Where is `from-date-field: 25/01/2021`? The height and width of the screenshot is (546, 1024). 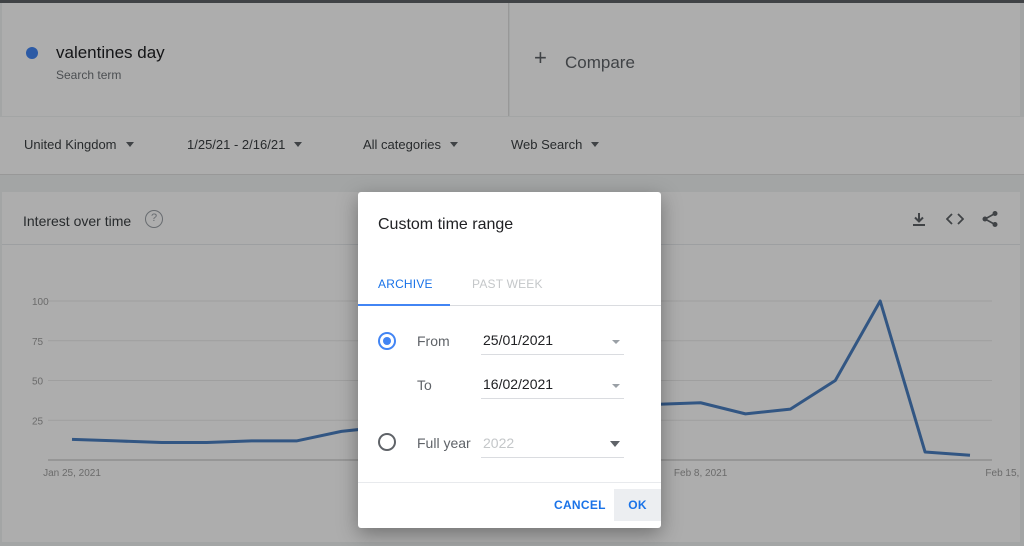 from-date-field: 25/01/2021 is located at coordinates (552, 341).